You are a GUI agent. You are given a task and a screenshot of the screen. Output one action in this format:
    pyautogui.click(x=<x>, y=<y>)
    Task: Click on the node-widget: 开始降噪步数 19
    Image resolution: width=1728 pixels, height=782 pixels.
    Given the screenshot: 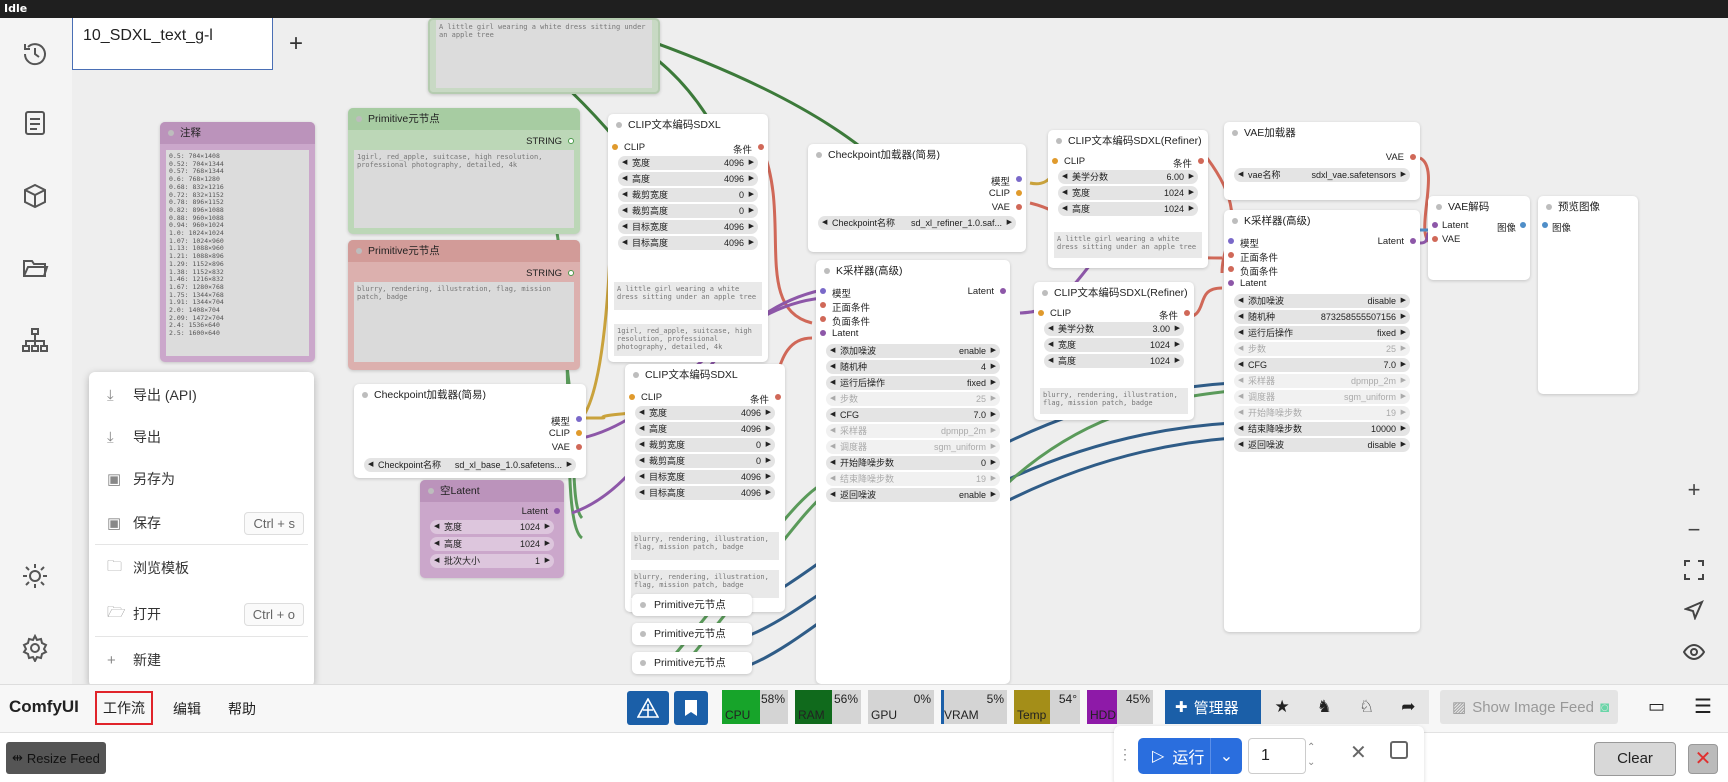 What is the action you would take?
    pyautogui.click(x=1322, y=413)
    